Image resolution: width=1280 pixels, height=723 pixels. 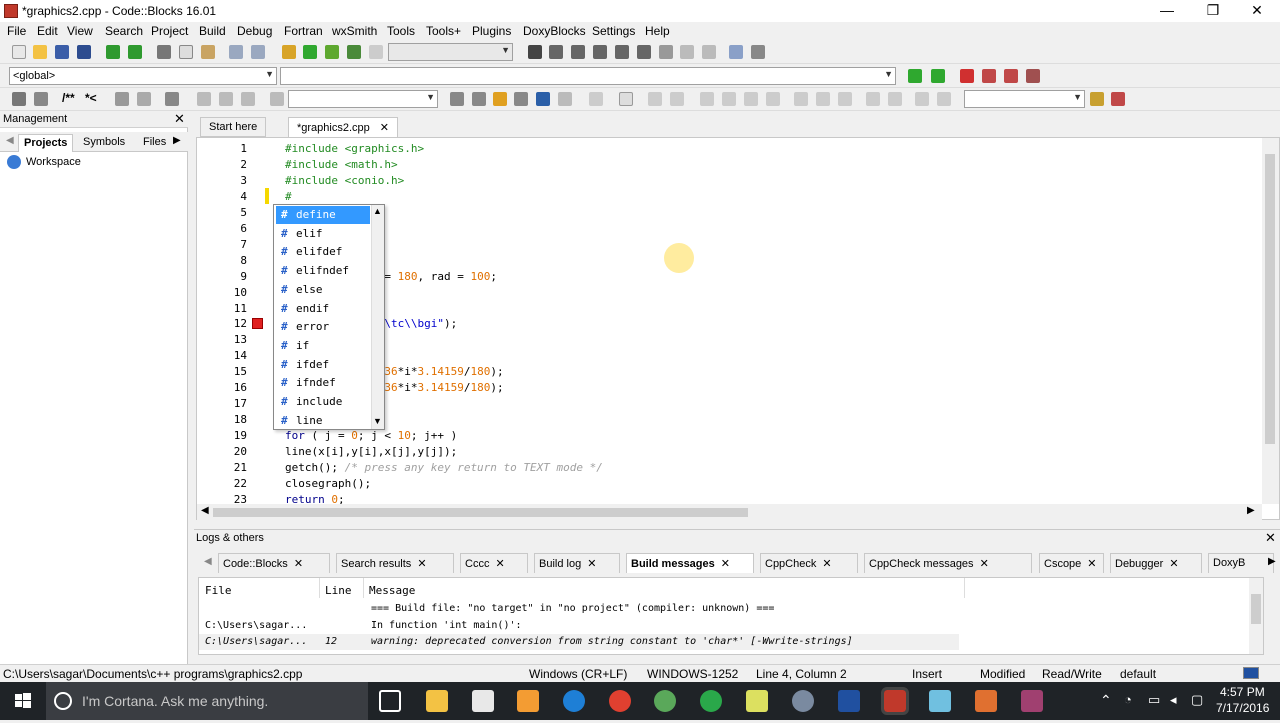 I want to click on save-all-icon, so click(x=84, y=52).